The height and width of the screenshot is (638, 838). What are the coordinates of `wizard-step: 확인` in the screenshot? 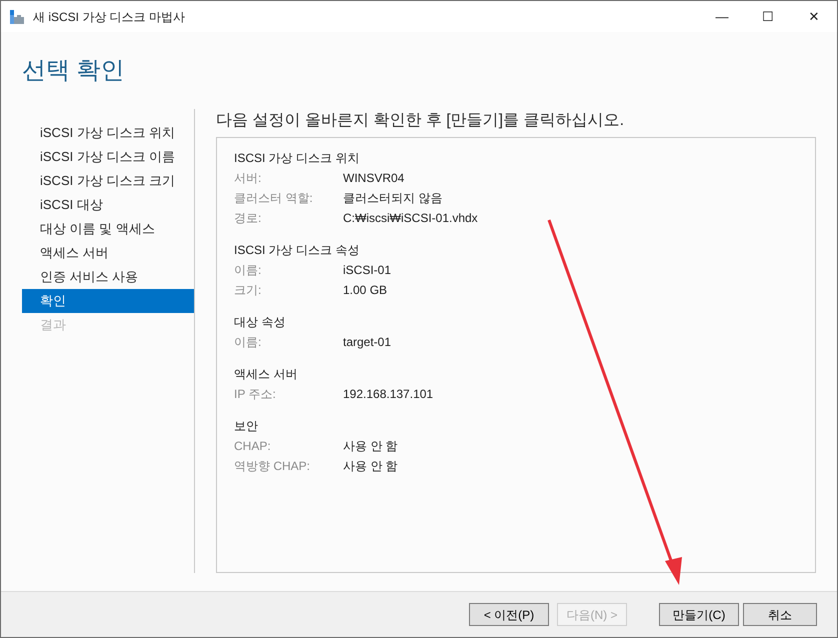 It's located at (108, 301).